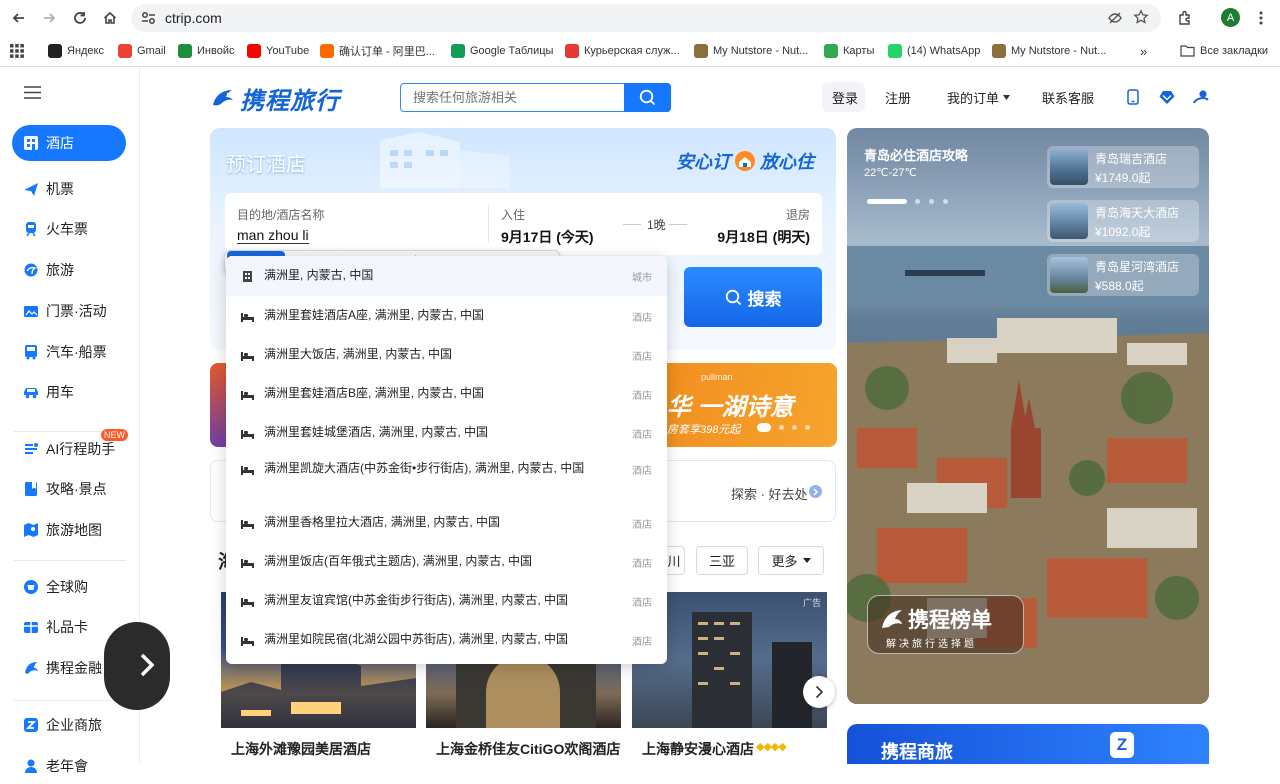 The image size is (1280, 784). I want to click on finance-icon, so click(31, 668).